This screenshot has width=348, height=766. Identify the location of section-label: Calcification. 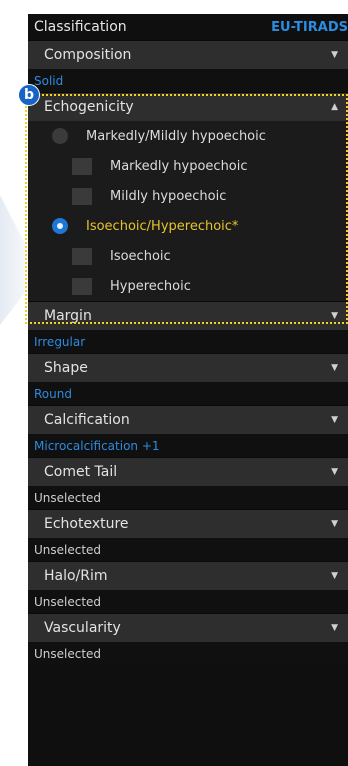
(87, 420).